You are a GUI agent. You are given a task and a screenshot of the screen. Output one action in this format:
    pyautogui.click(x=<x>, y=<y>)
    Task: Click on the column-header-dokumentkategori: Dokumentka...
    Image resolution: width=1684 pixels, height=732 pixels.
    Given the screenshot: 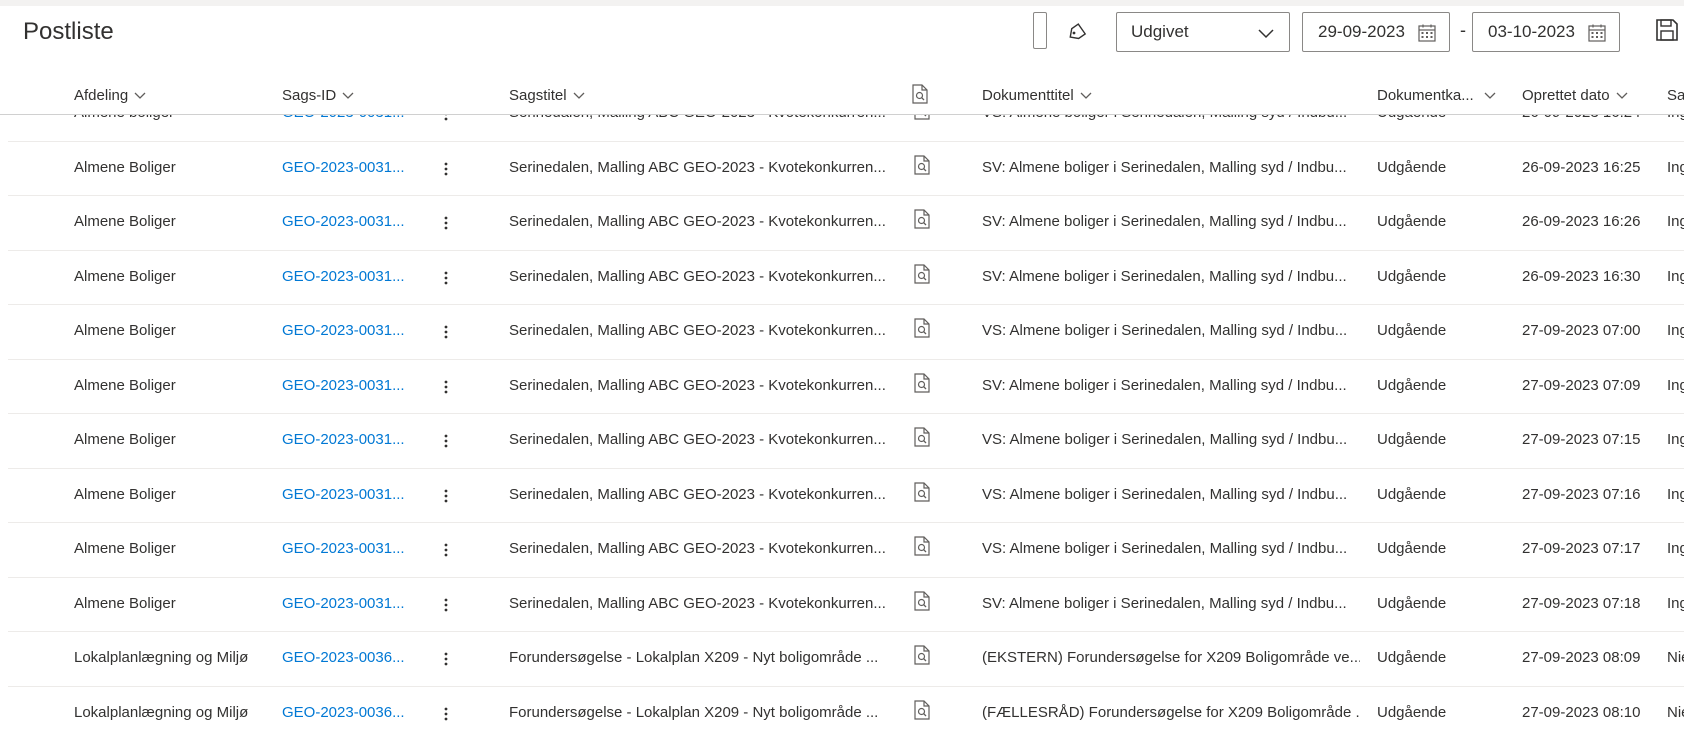 What is the action you would take?
    pyautogui.click(x=1436, y=95)
    